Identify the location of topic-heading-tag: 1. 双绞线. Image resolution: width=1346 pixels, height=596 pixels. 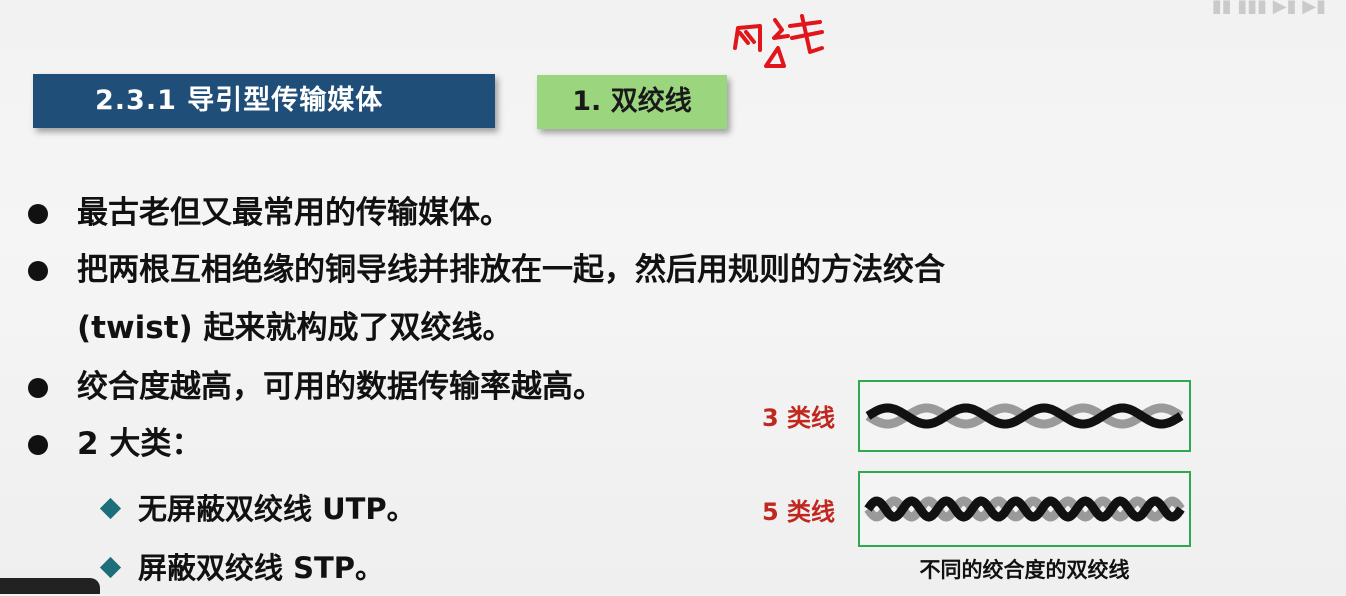
(632, 102).